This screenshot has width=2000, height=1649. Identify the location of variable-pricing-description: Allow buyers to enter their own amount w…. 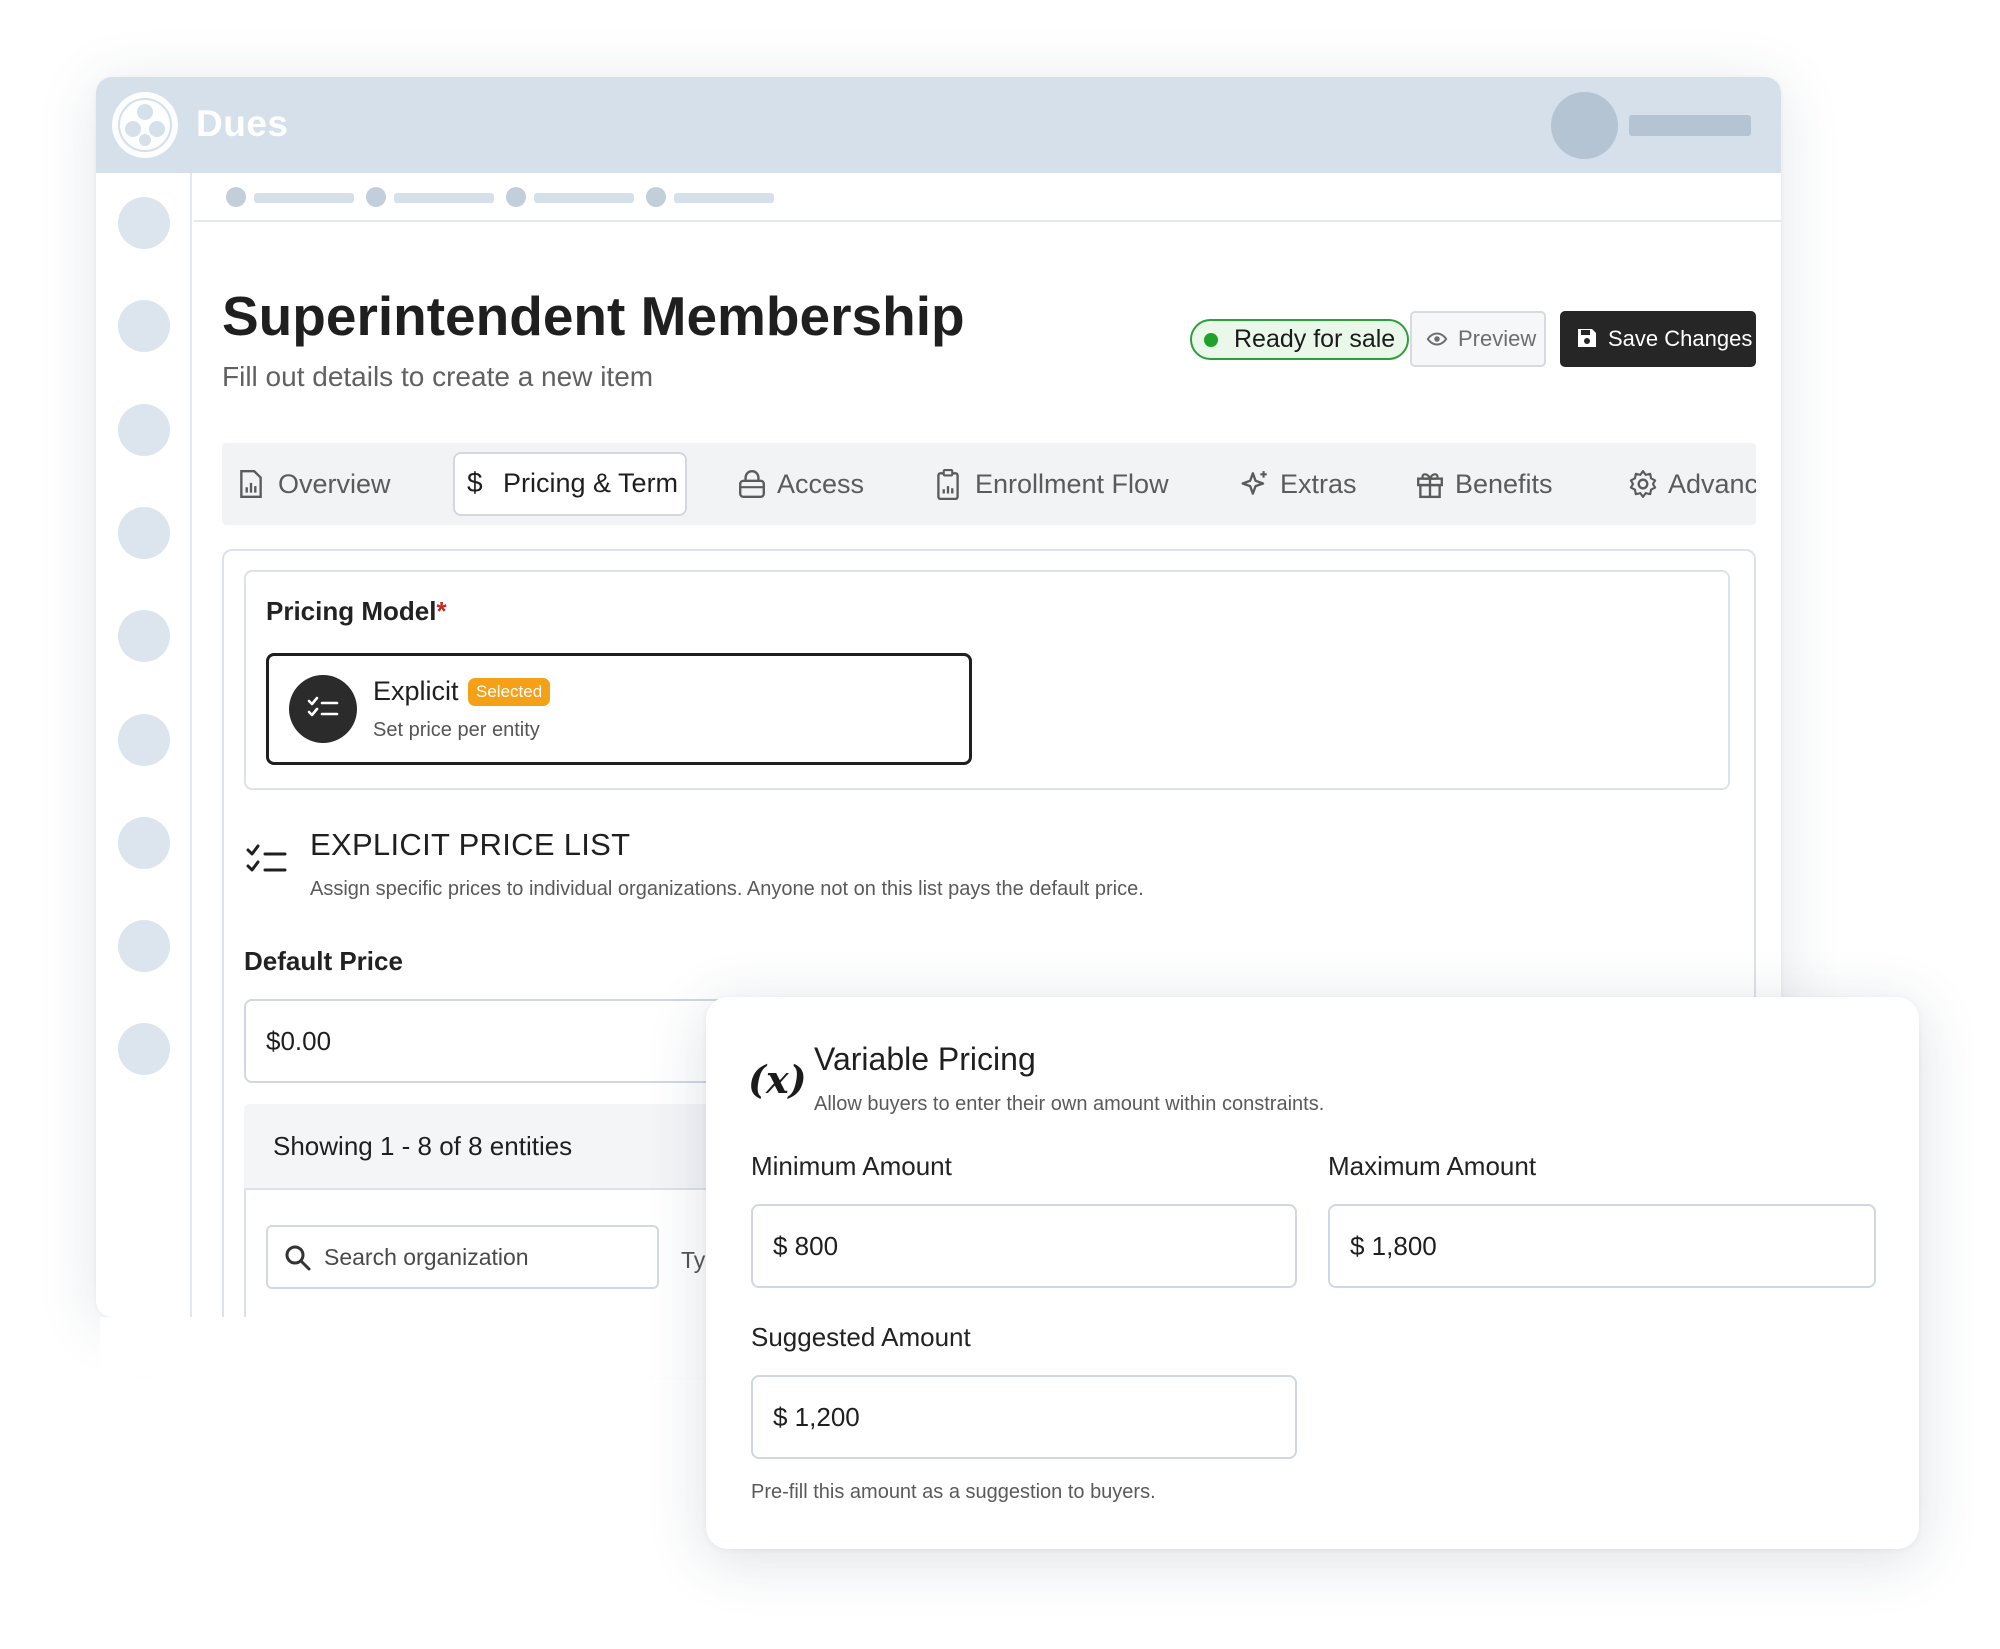
(1069, 1104).